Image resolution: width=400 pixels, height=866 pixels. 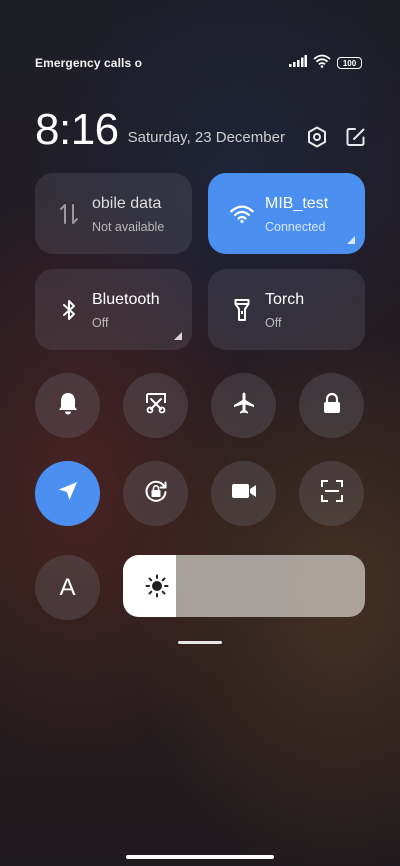 I want to click on tile-title: obile data, so click(x=127, y=203).